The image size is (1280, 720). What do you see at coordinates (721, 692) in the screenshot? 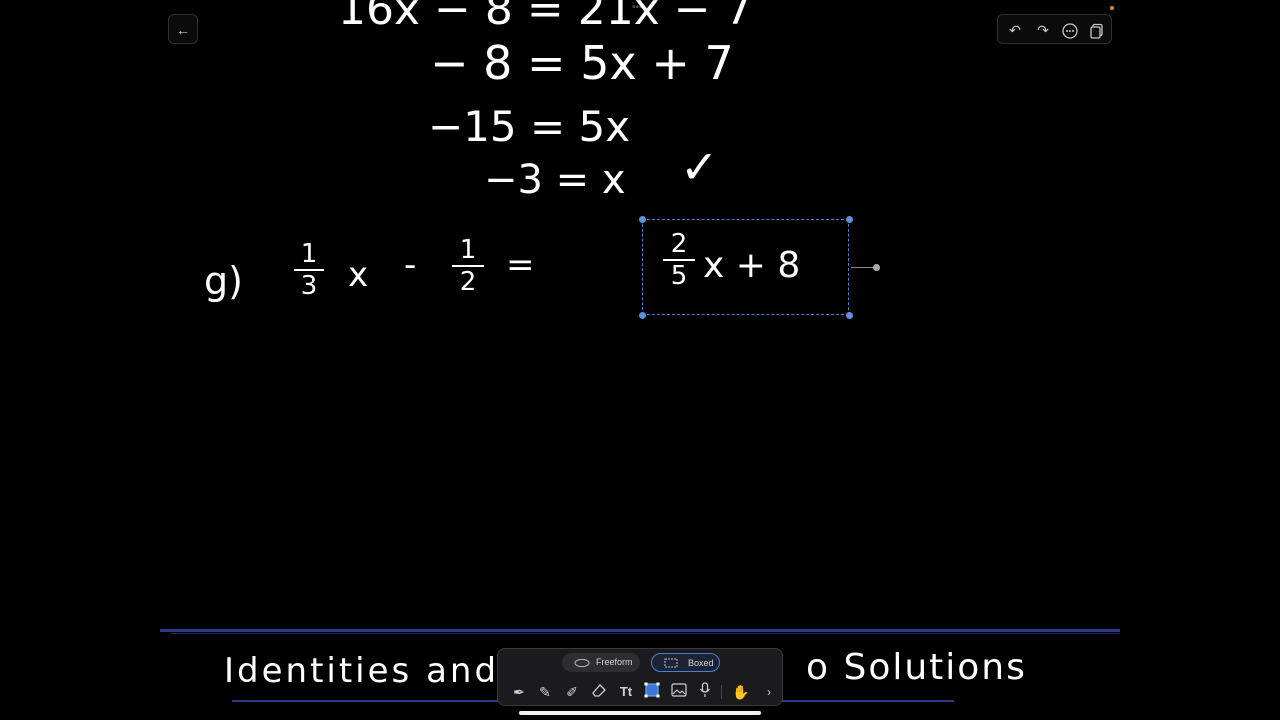
I see `toolbar-divider` at bounding box center [721, 692].